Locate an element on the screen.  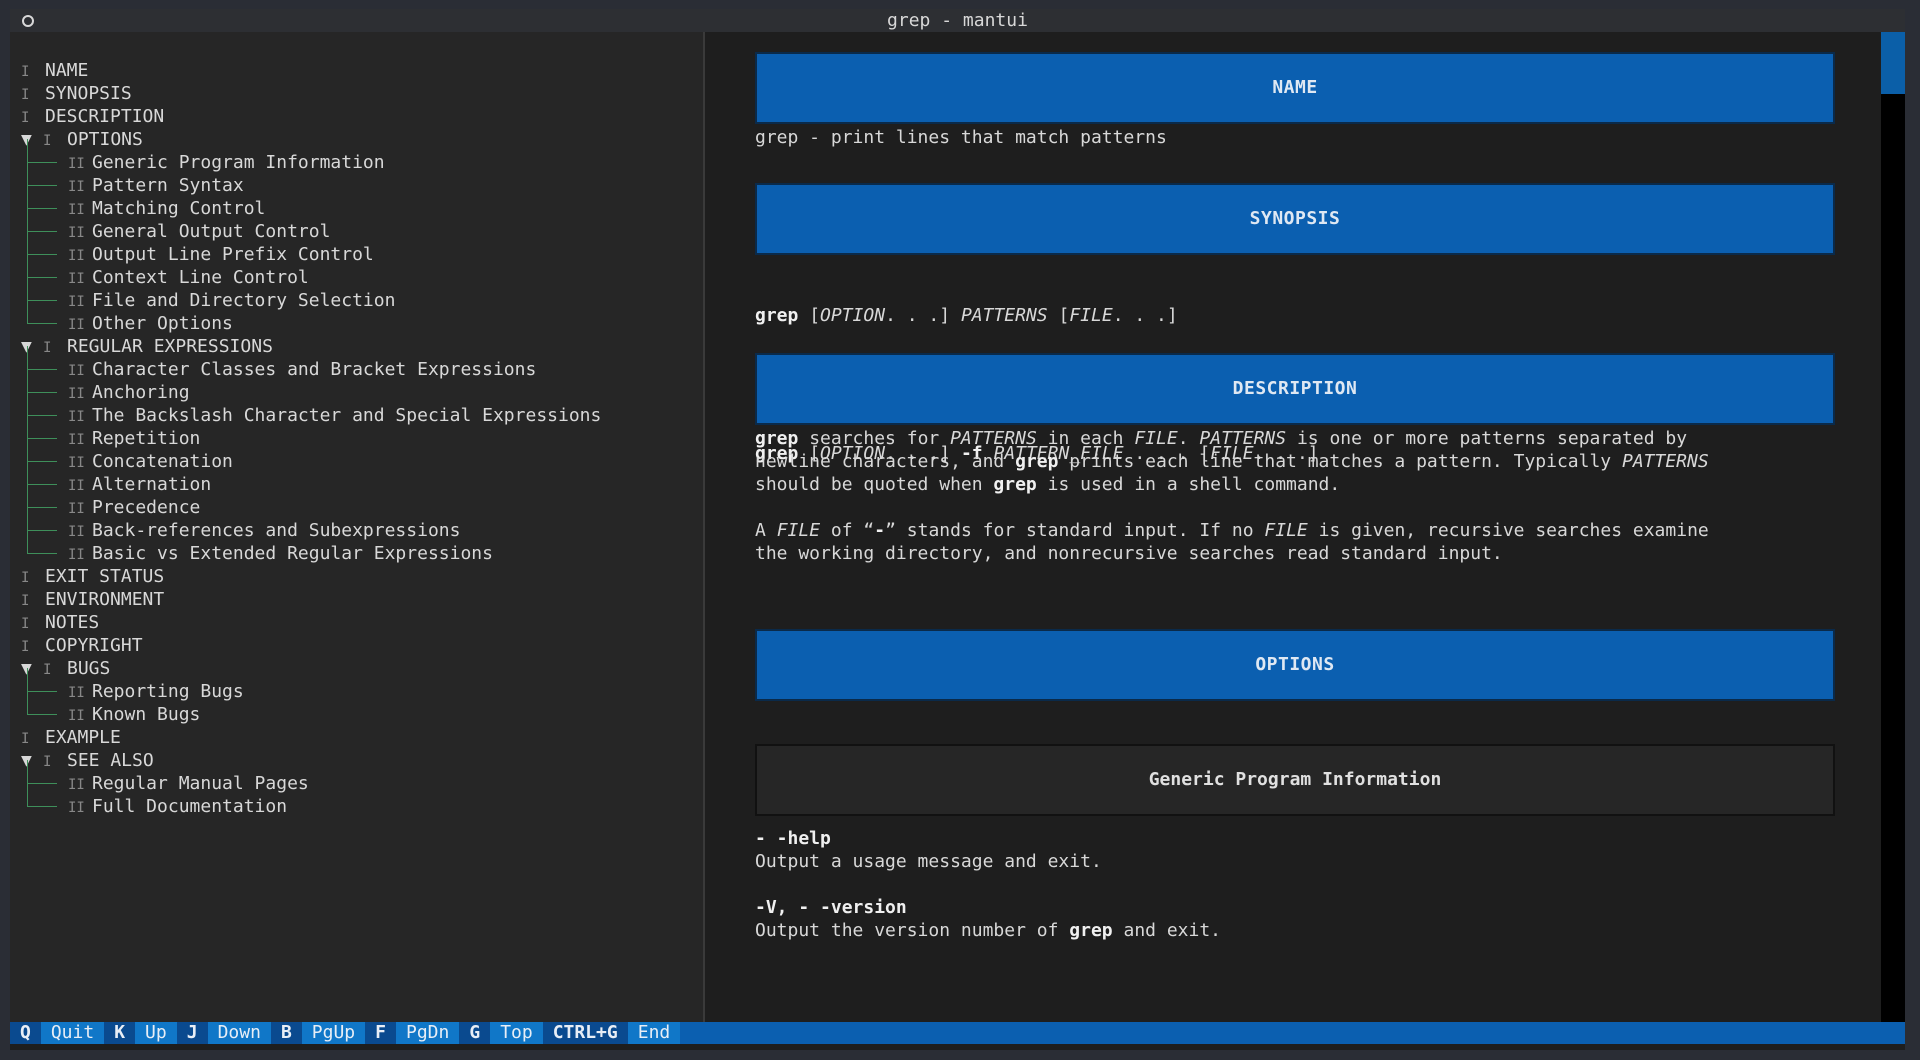
section-header-synopsis: SYNOPSIS is located at coordinates (1295, 219).